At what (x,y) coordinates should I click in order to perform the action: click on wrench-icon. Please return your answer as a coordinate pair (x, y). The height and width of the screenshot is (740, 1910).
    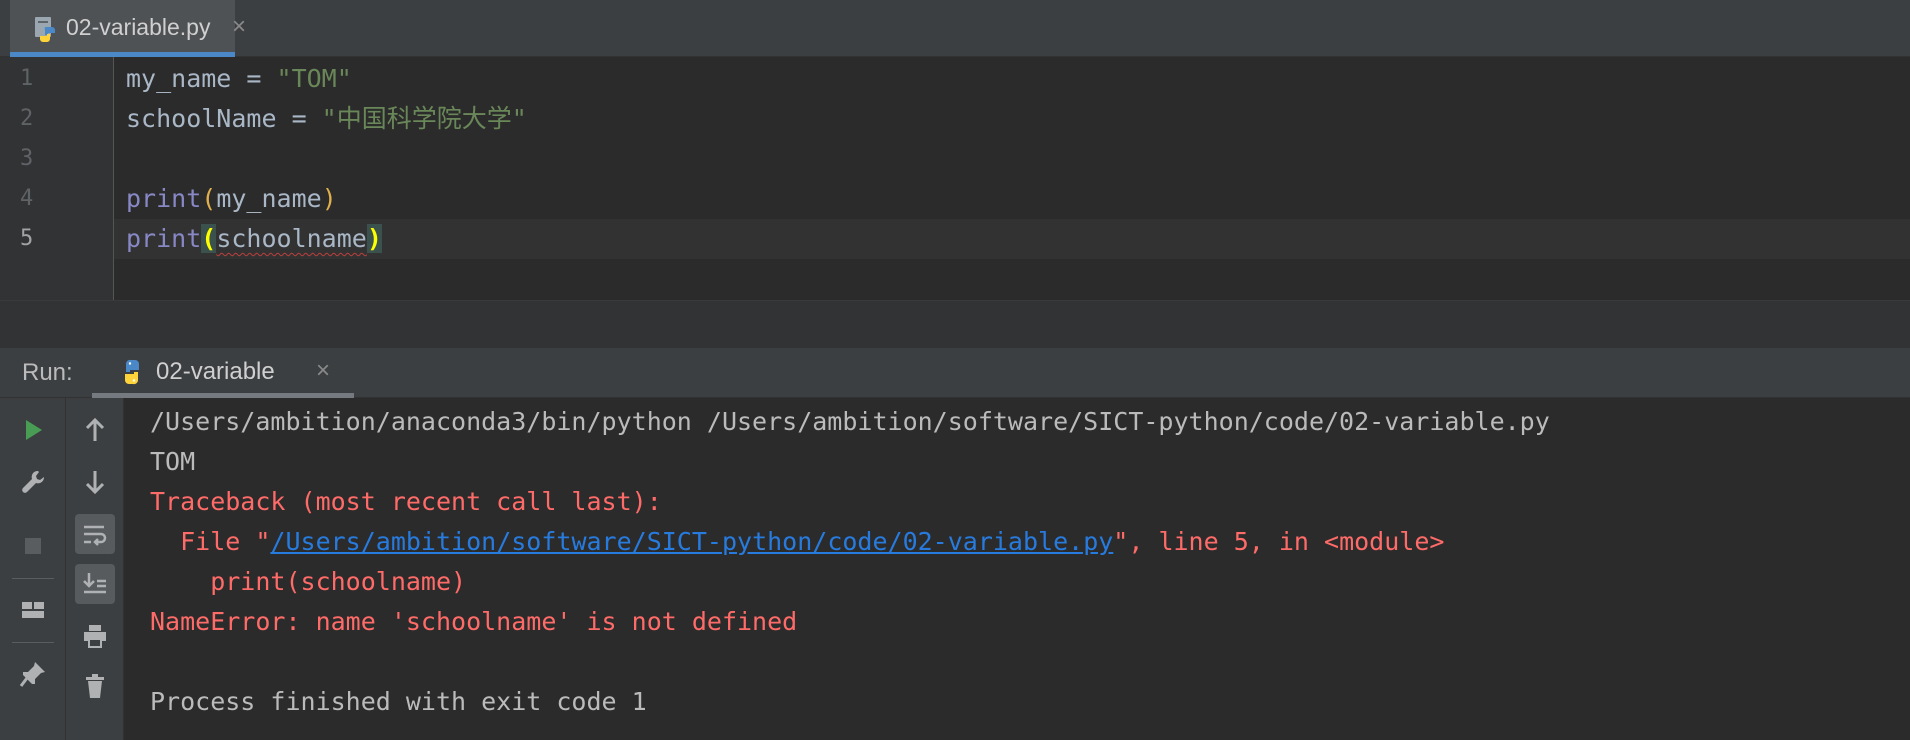
    Looking at the image, I should click on (33, 481).